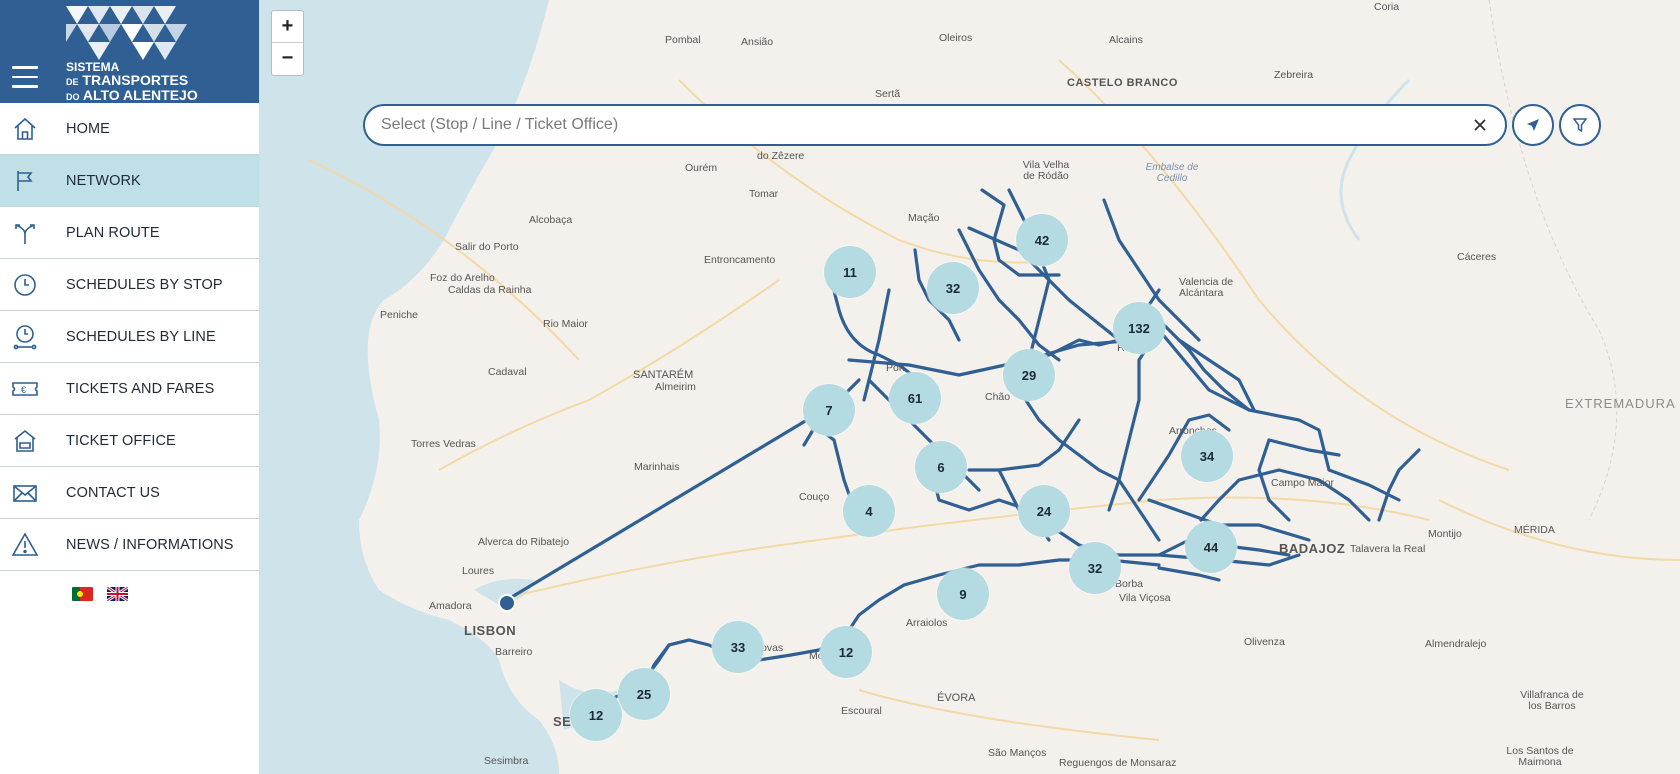 The image size is (1680, 774). Describe the element at coordinates (524, 542) in the screenshot. I see `map-label-alverca-do-ribatejo: Alverca do Ribatejo` at that location.